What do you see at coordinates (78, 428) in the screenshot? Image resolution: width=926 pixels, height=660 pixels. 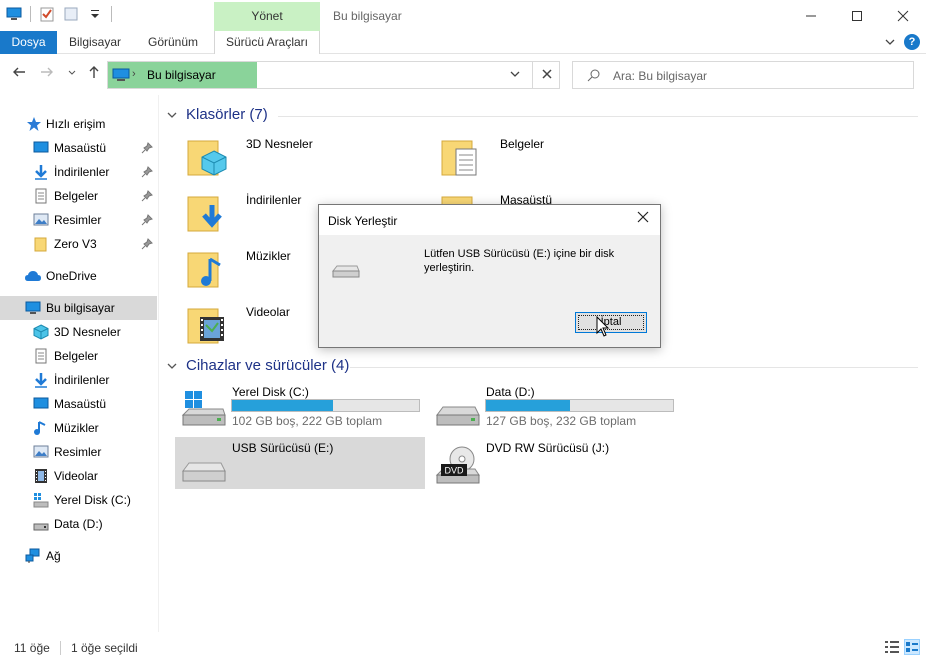 I see `sidebar-item-music: Müzikler` at bounding box center [78, 428].